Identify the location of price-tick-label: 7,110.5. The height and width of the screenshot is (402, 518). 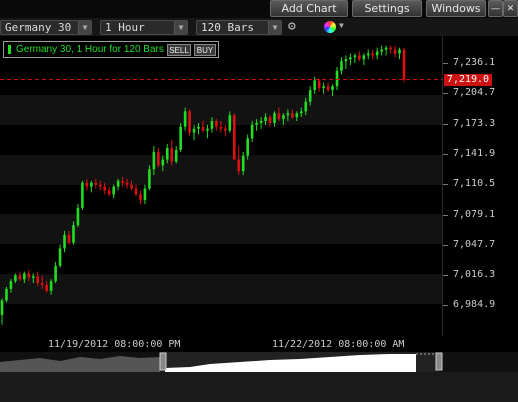
(474, 184).